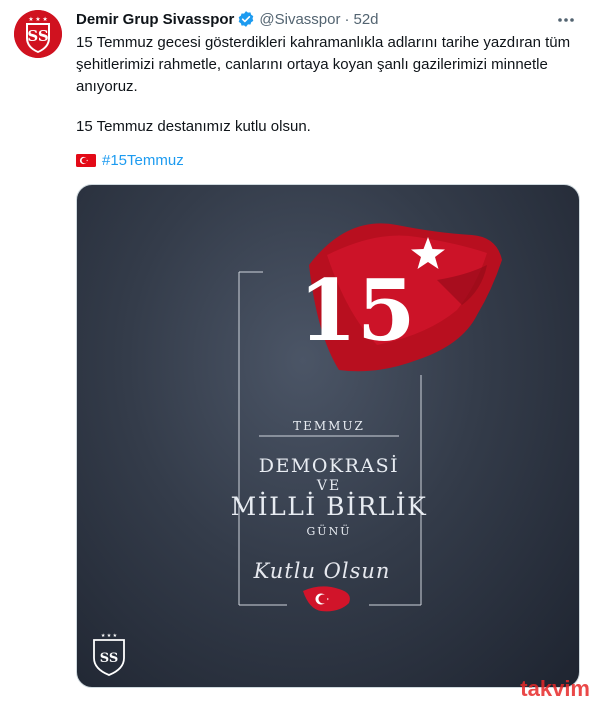  Describe the element at coordinates (329, 466) in the screenshot. I see `demokrasi-label: DEMOKRASİ` at that location.